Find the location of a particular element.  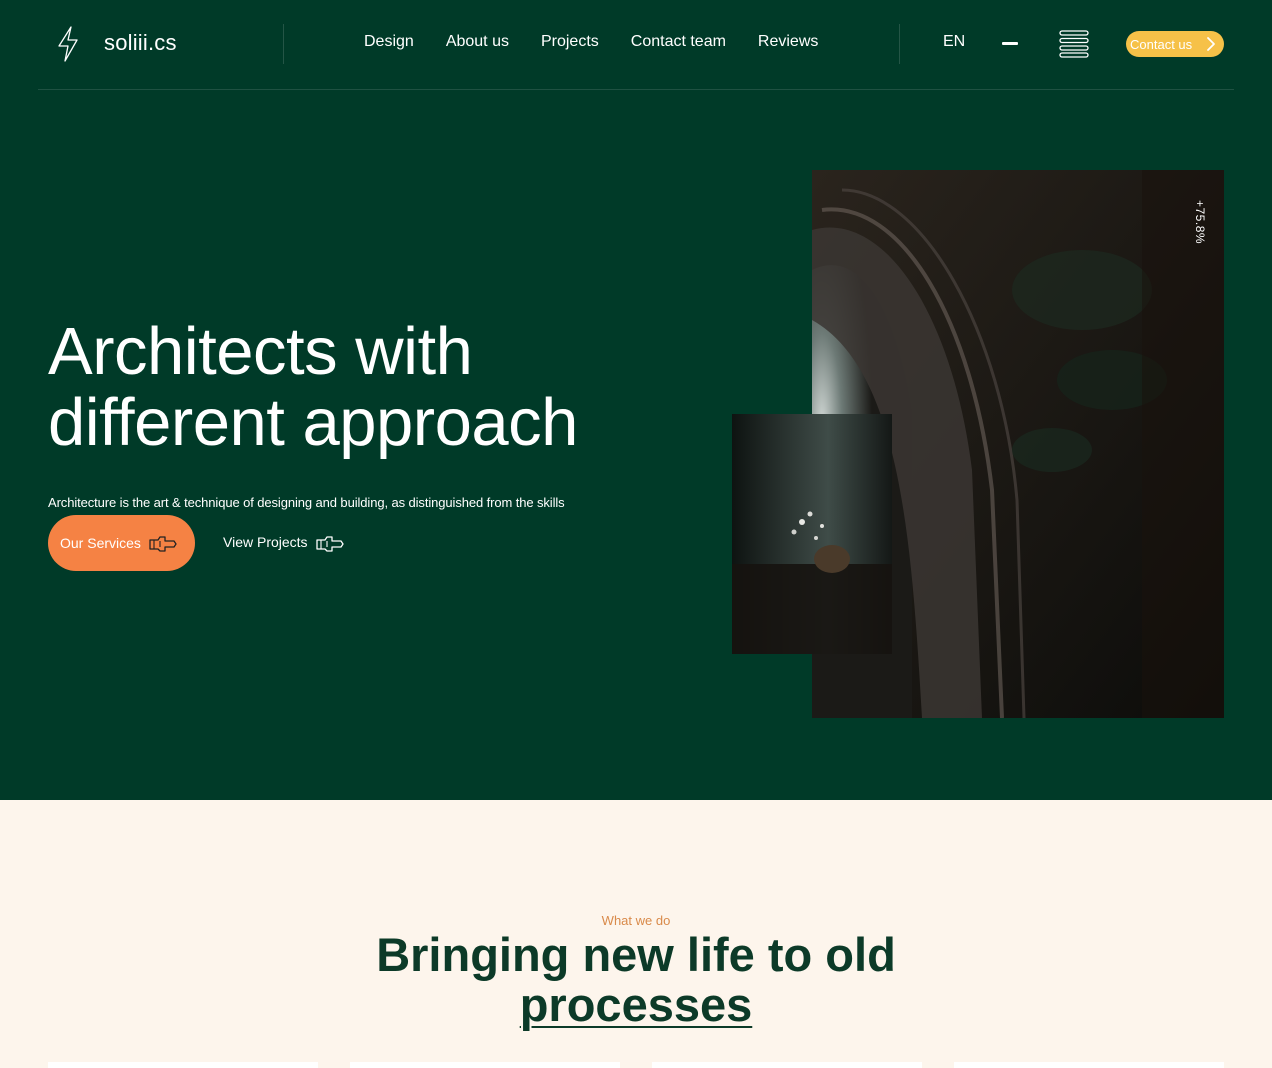

nav-link-contact-team: Contact team is located at coordinates (678, 42).